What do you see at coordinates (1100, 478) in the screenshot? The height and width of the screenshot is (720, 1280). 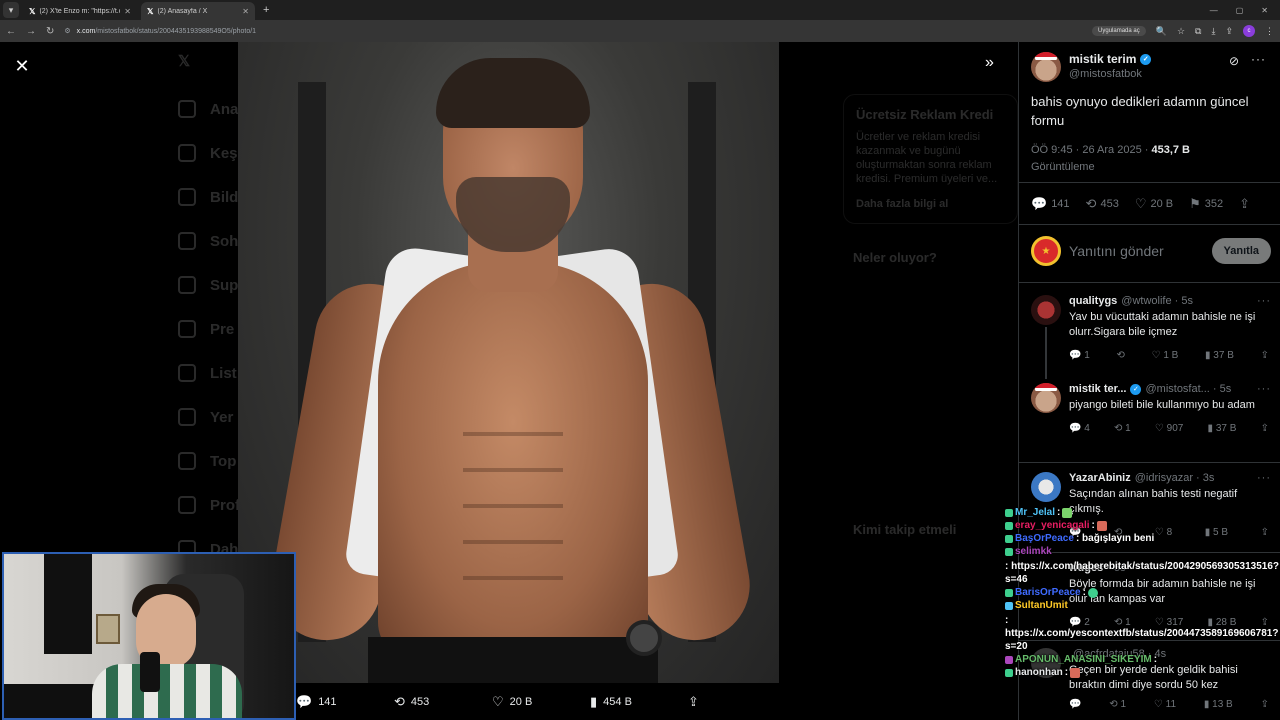 I see `reply-author: YazarAbiniz` at bounding box center [1100, 478].